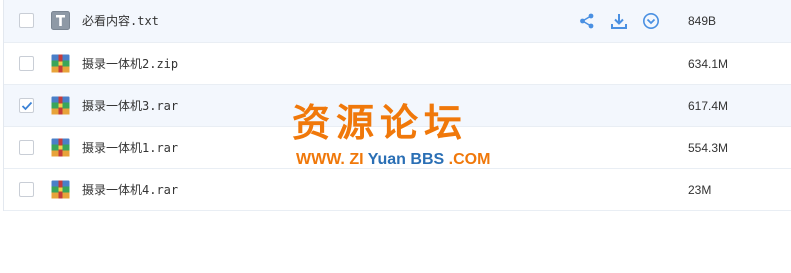 Image resolution: width=791 pixels, height=273 pixels. Describe the element at coordinates (619, 21) in the screenshot. I see `download-icon` at that location.